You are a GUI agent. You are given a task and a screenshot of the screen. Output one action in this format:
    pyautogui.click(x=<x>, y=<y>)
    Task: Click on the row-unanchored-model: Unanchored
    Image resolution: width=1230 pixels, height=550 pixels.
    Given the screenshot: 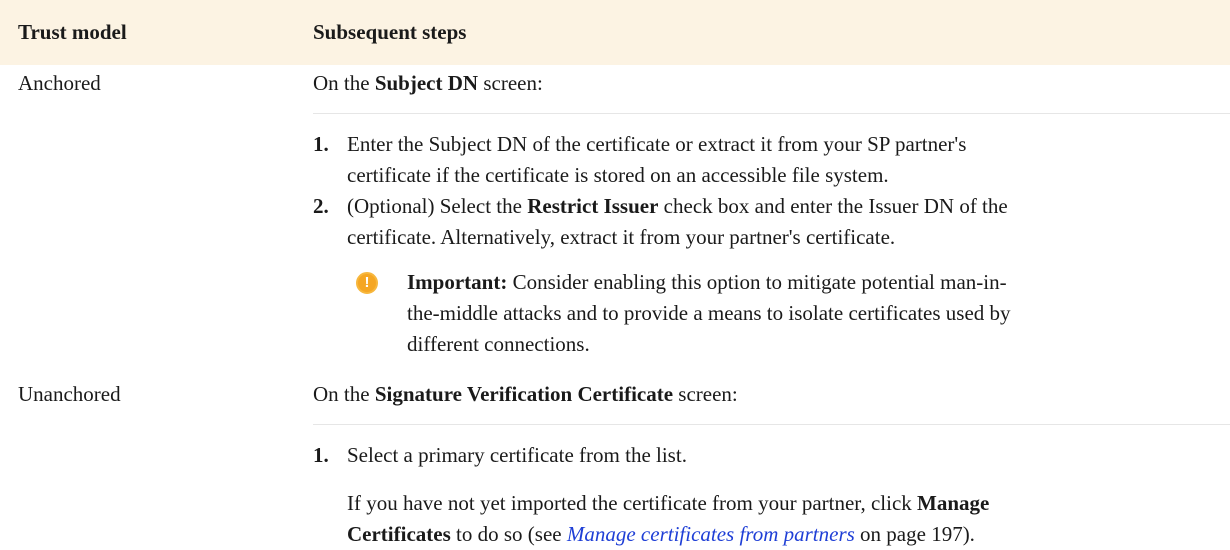 What is the action you would take?
    pyautogui.click(x=69, y=394)
    